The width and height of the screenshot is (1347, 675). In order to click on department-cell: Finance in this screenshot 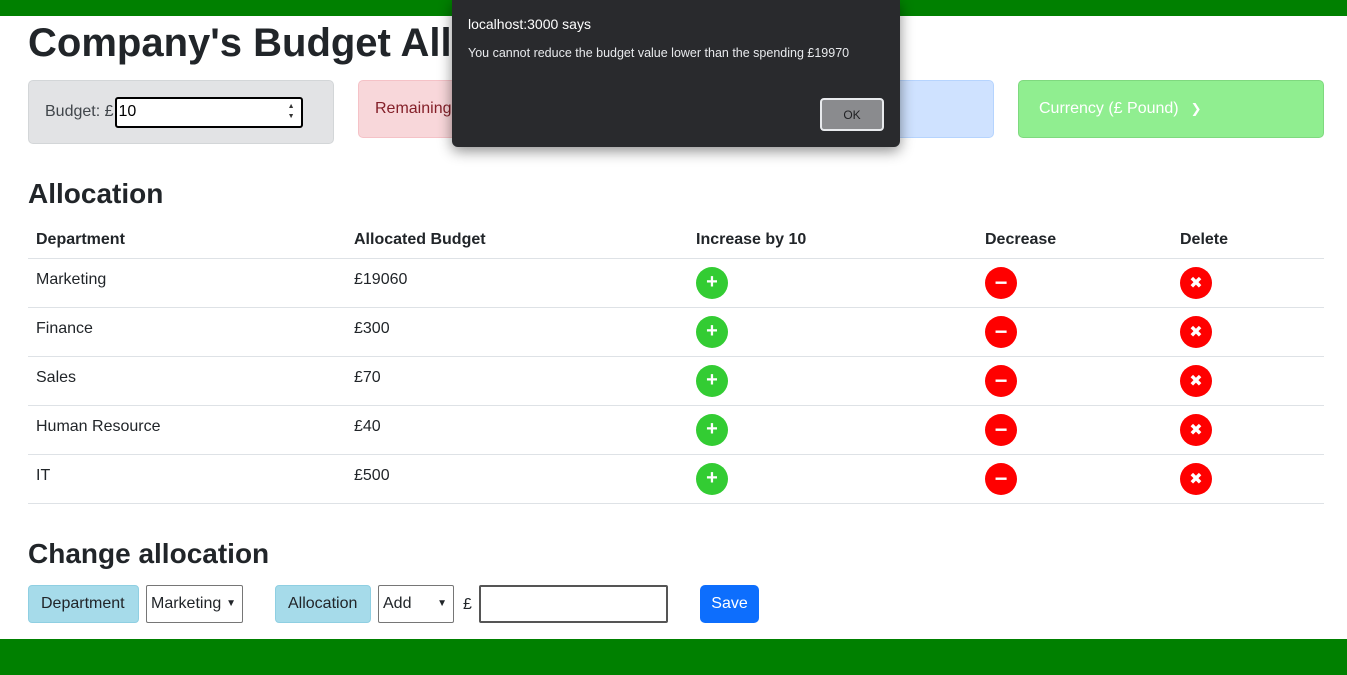, I will do `click(187, 332)`.